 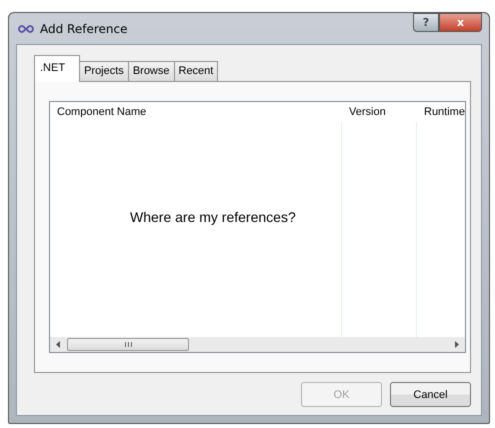 What do you see at coordinates (426, 22) in the screenshot?
I see `help-button: ?` at bounding box center [426, 22].